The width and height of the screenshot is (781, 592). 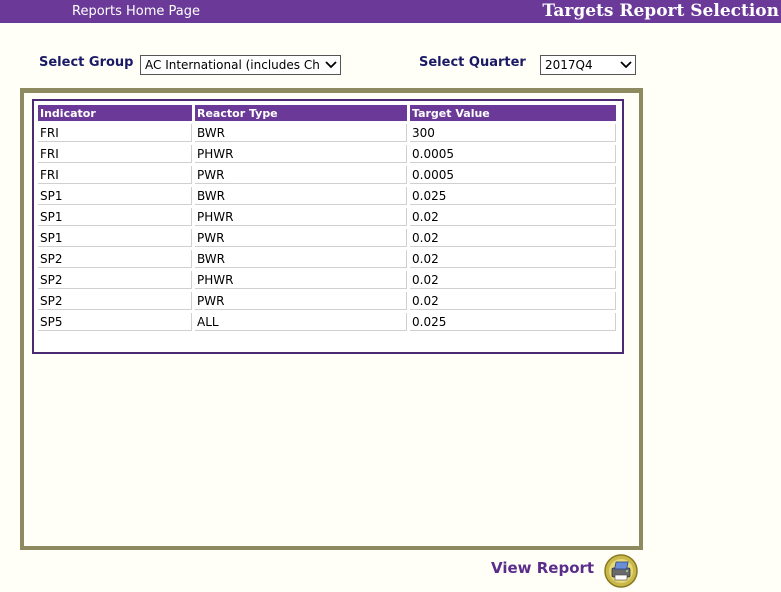 I want to click on table-row: SP2 PWR 0.02, so click(x=327, y=301).